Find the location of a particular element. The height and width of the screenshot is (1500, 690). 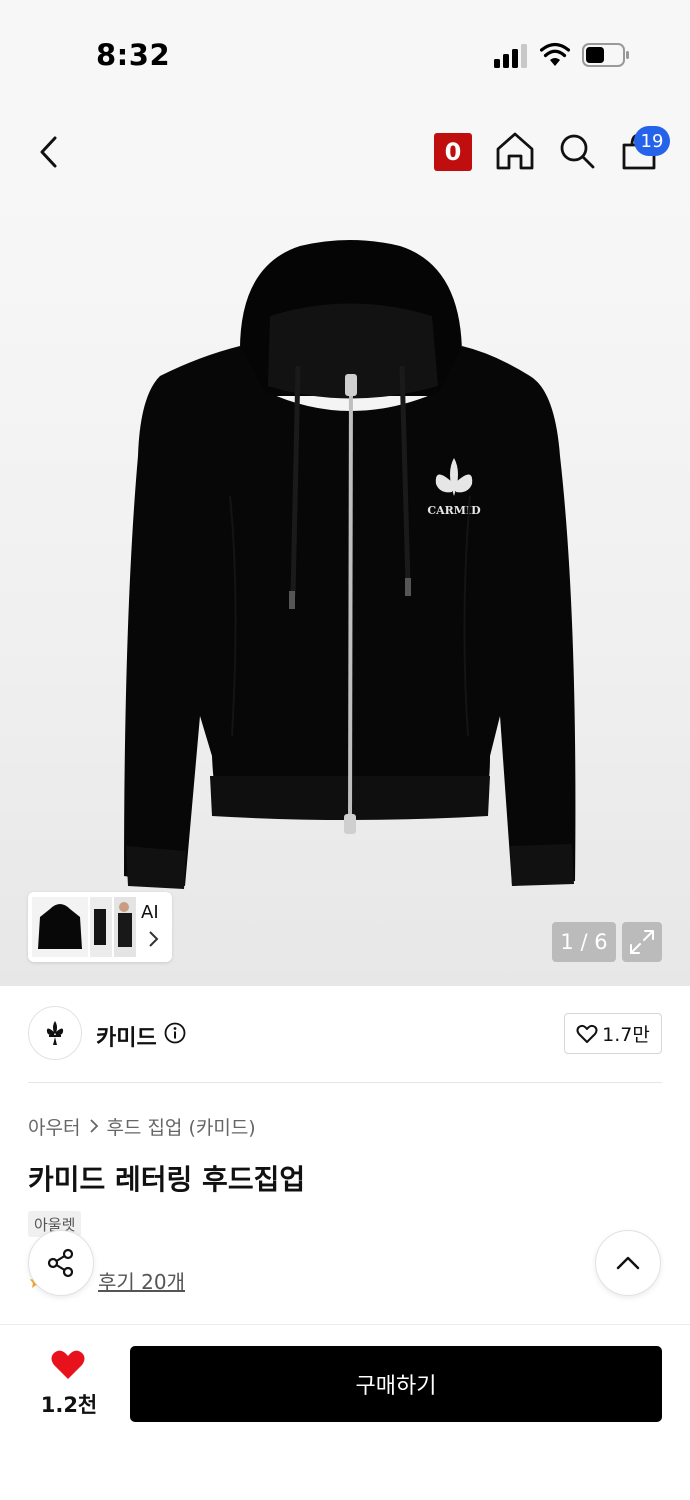

share-button is located at coordinates (61, 1263).